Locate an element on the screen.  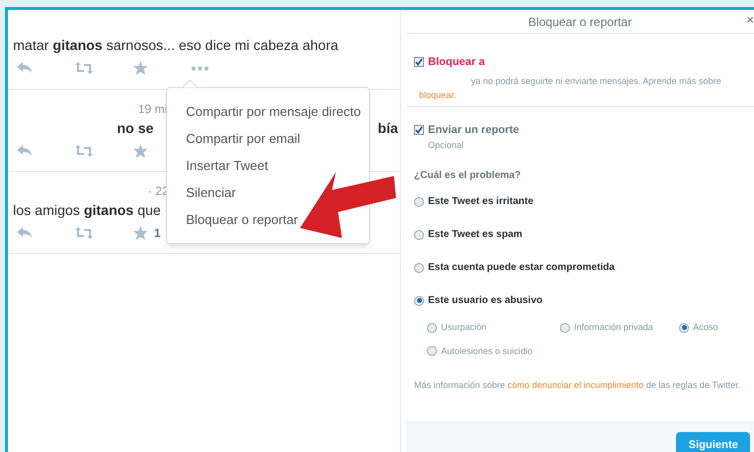
menu-item: Silenciar is located at coordinates (211, 192).